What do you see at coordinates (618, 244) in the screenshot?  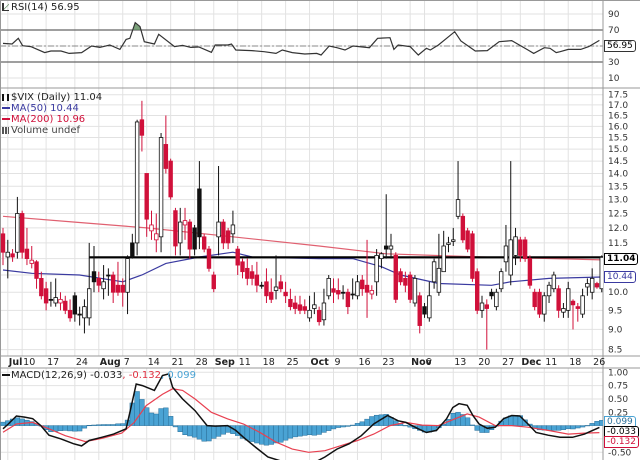 I see `price-tick-label: 11.5` at bounding box center [618, 244].